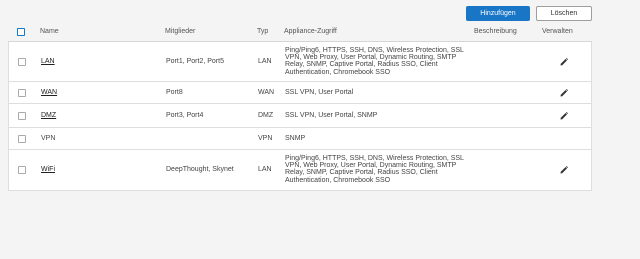 Image resolution: width=640 pixels, height=259 pixels. What do you see at coordinates (295, 138) in the screenshot?
I see `zone-appliance-access: SNMP` at bounding box center [295, 138].